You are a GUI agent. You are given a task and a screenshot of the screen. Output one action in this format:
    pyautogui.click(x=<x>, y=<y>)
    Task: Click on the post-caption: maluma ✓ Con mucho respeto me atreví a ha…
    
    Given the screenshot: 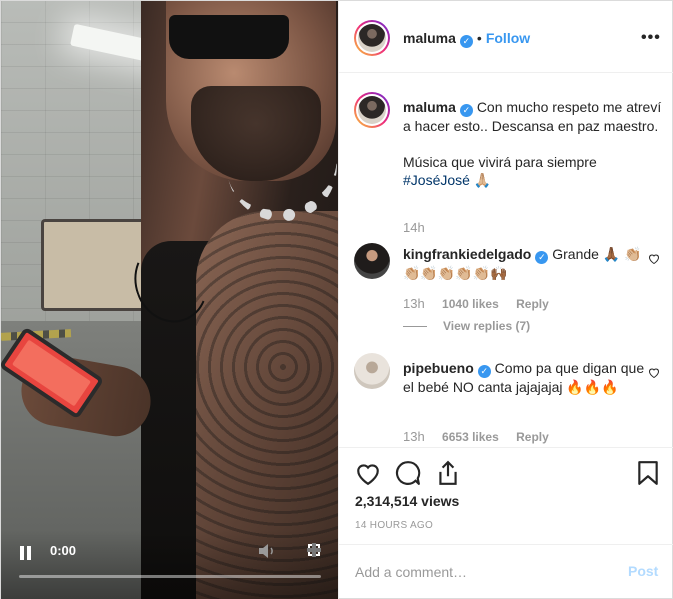 What is the action you would take?
    pyautogui.click(x=533, y=143)
    